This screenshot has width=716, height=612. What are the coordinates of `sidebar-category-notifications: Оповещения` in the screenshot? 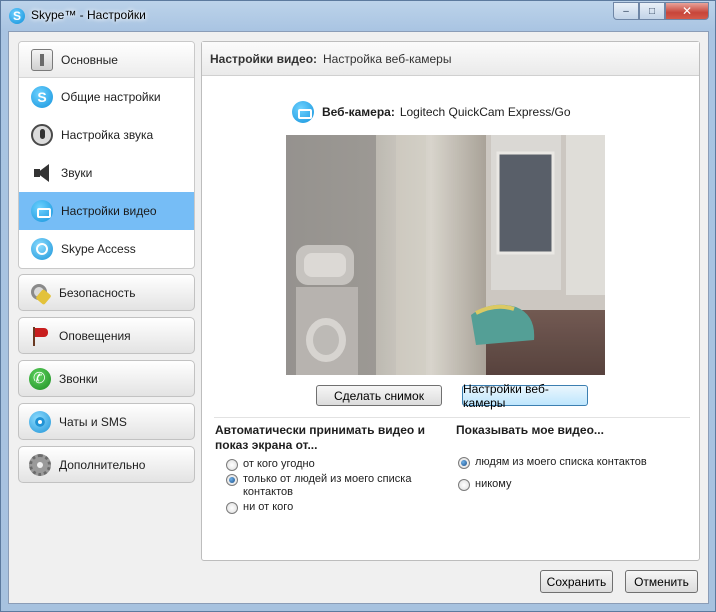 It's located at (106, 335).